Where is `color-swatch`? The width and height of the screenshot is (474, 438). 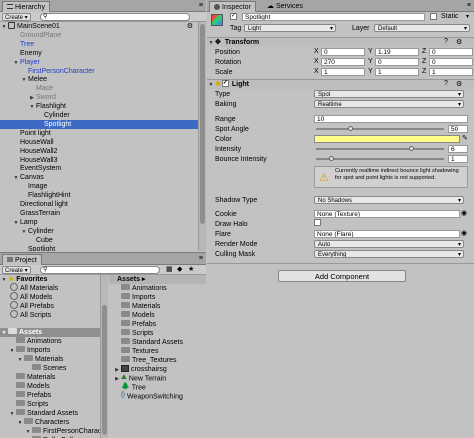 color-swatch is located at coordinates (387, 139).